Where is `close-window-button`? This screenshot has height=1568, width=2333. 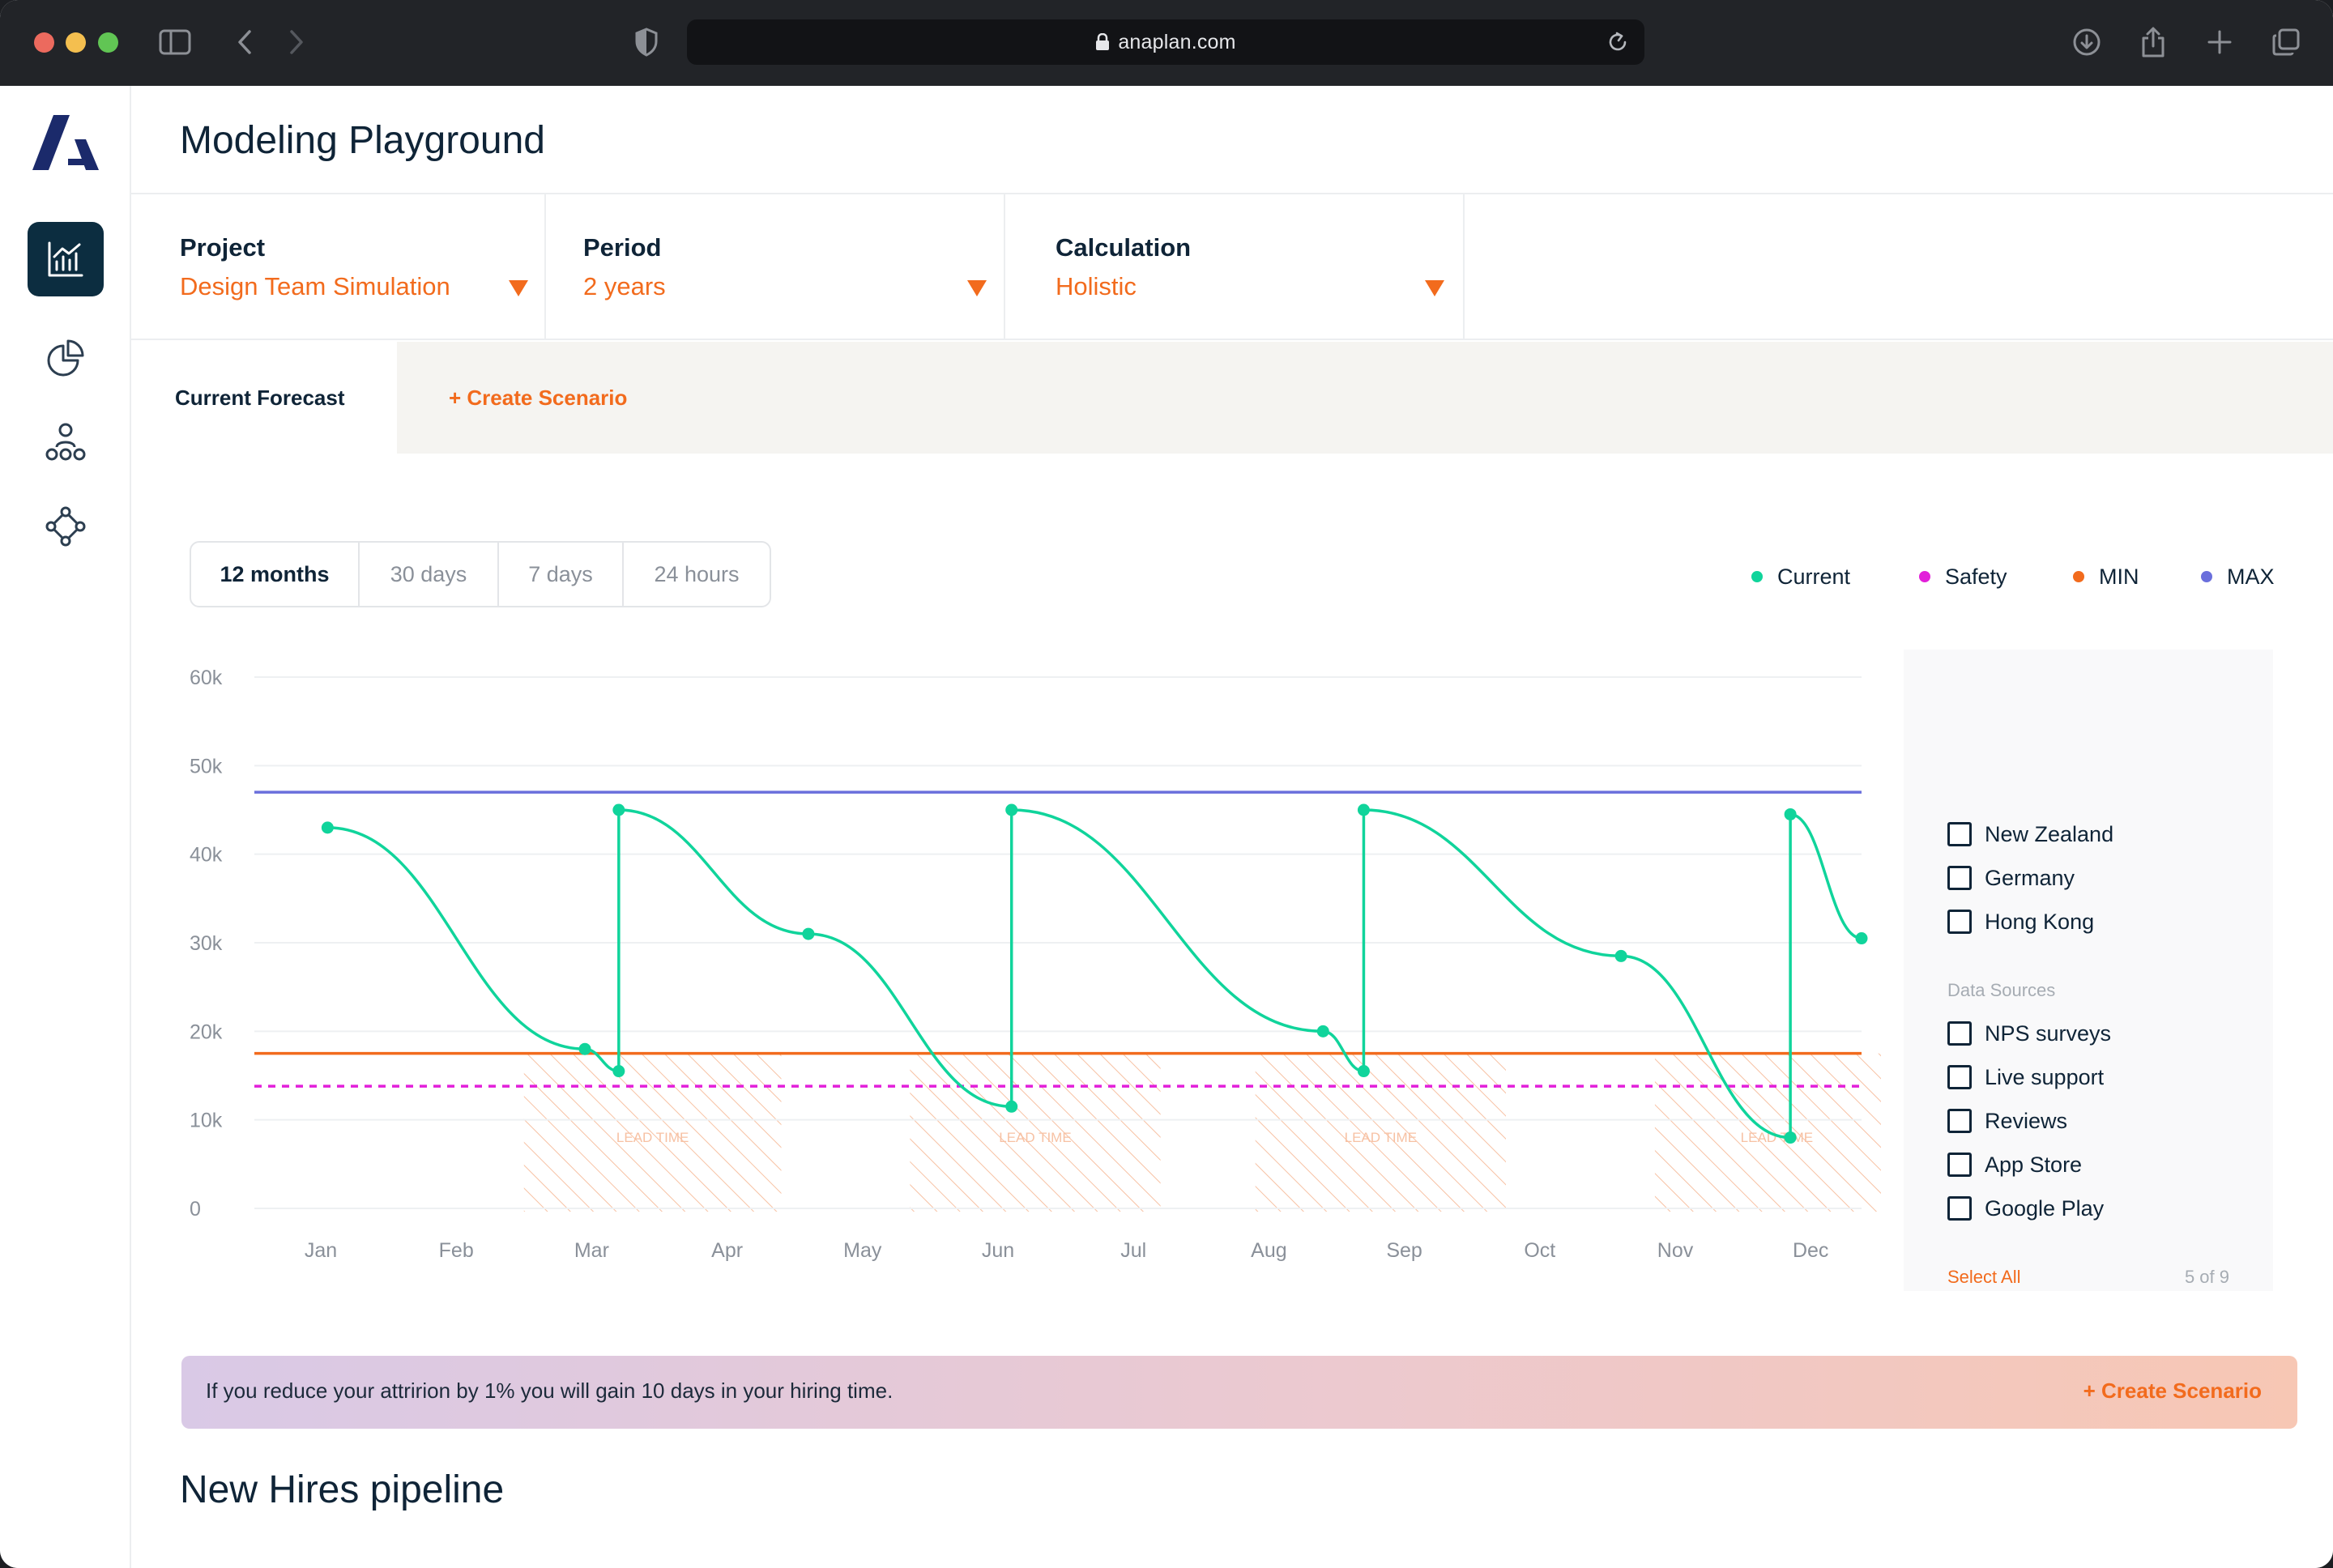
close-window-button is located at coordinates (44, 42).